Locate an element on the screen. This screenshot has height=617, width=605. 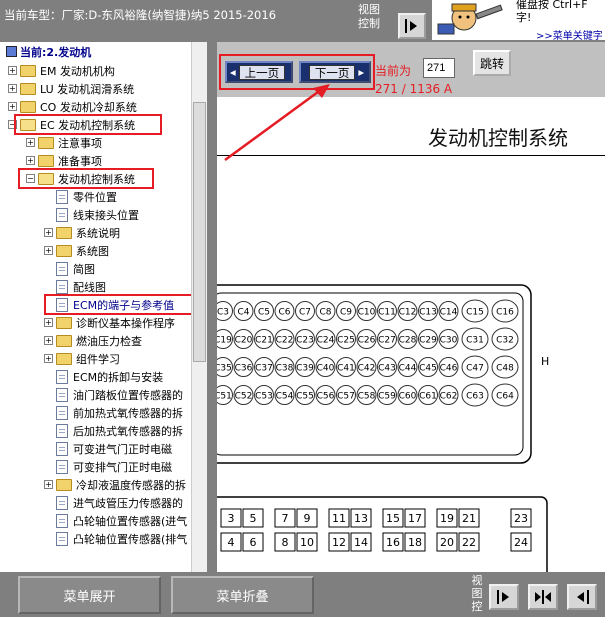
view-left-button is located at coordinates (582, 597).